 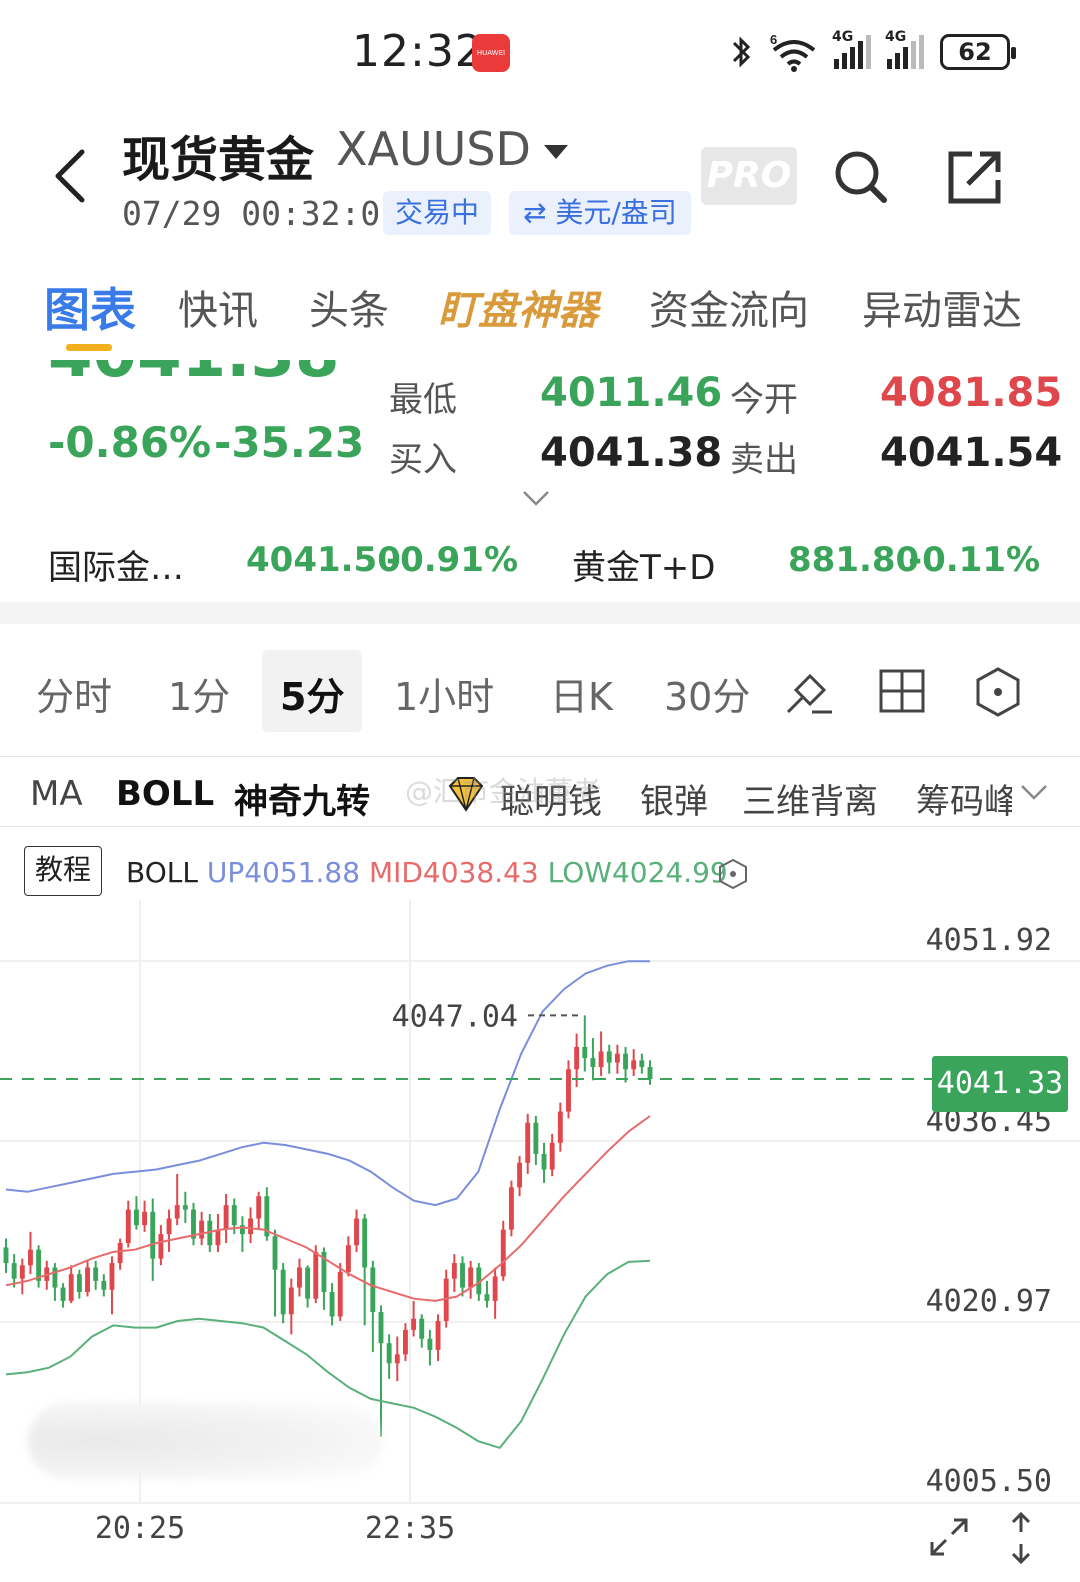 What do you see at coordinates (1034, 792) in the screenshot?
I see `indicator-more-chevron-icon` at bounding box center [1034, 792].